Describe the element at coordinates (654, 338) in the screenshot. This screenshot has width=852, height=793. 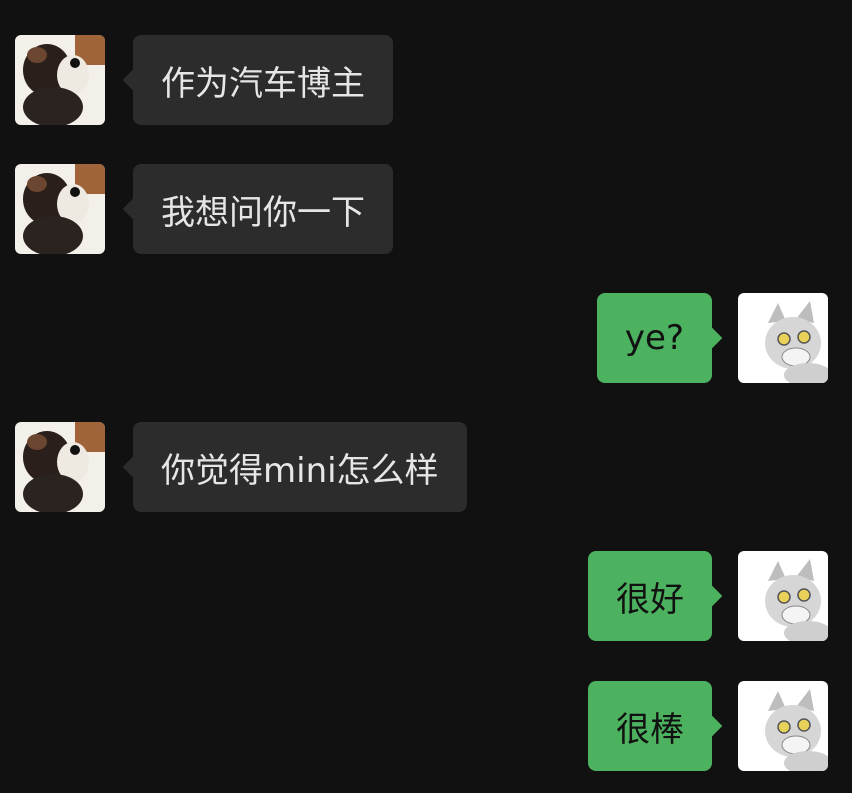
I see `message-text: ye?` at that location.